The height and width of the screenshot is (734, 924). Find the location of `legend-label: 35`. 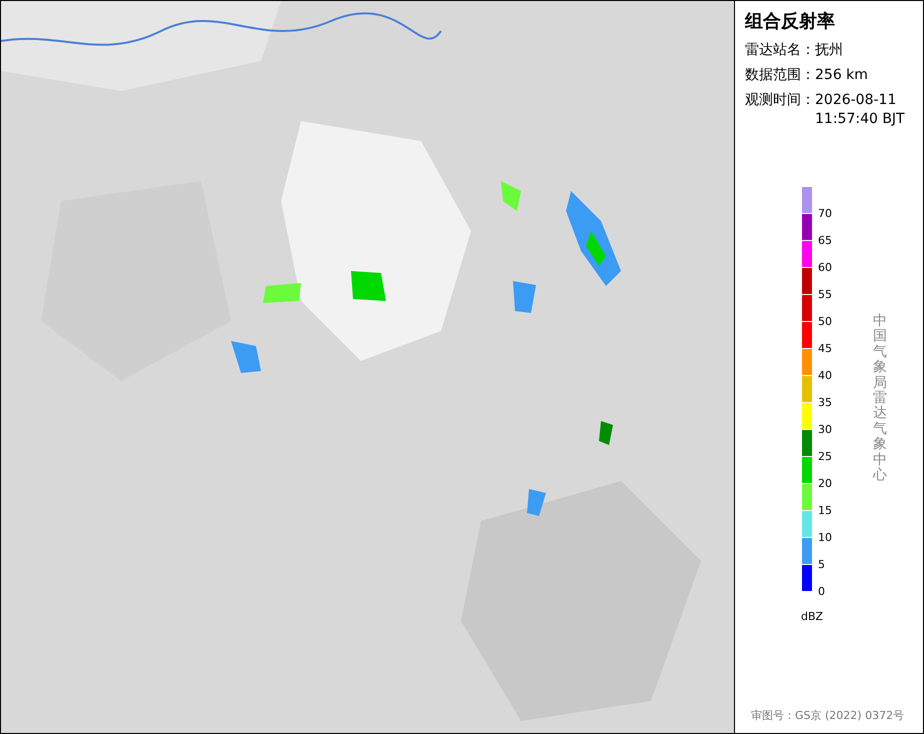

legend-label: 35 is located at coordinates (825, 402).